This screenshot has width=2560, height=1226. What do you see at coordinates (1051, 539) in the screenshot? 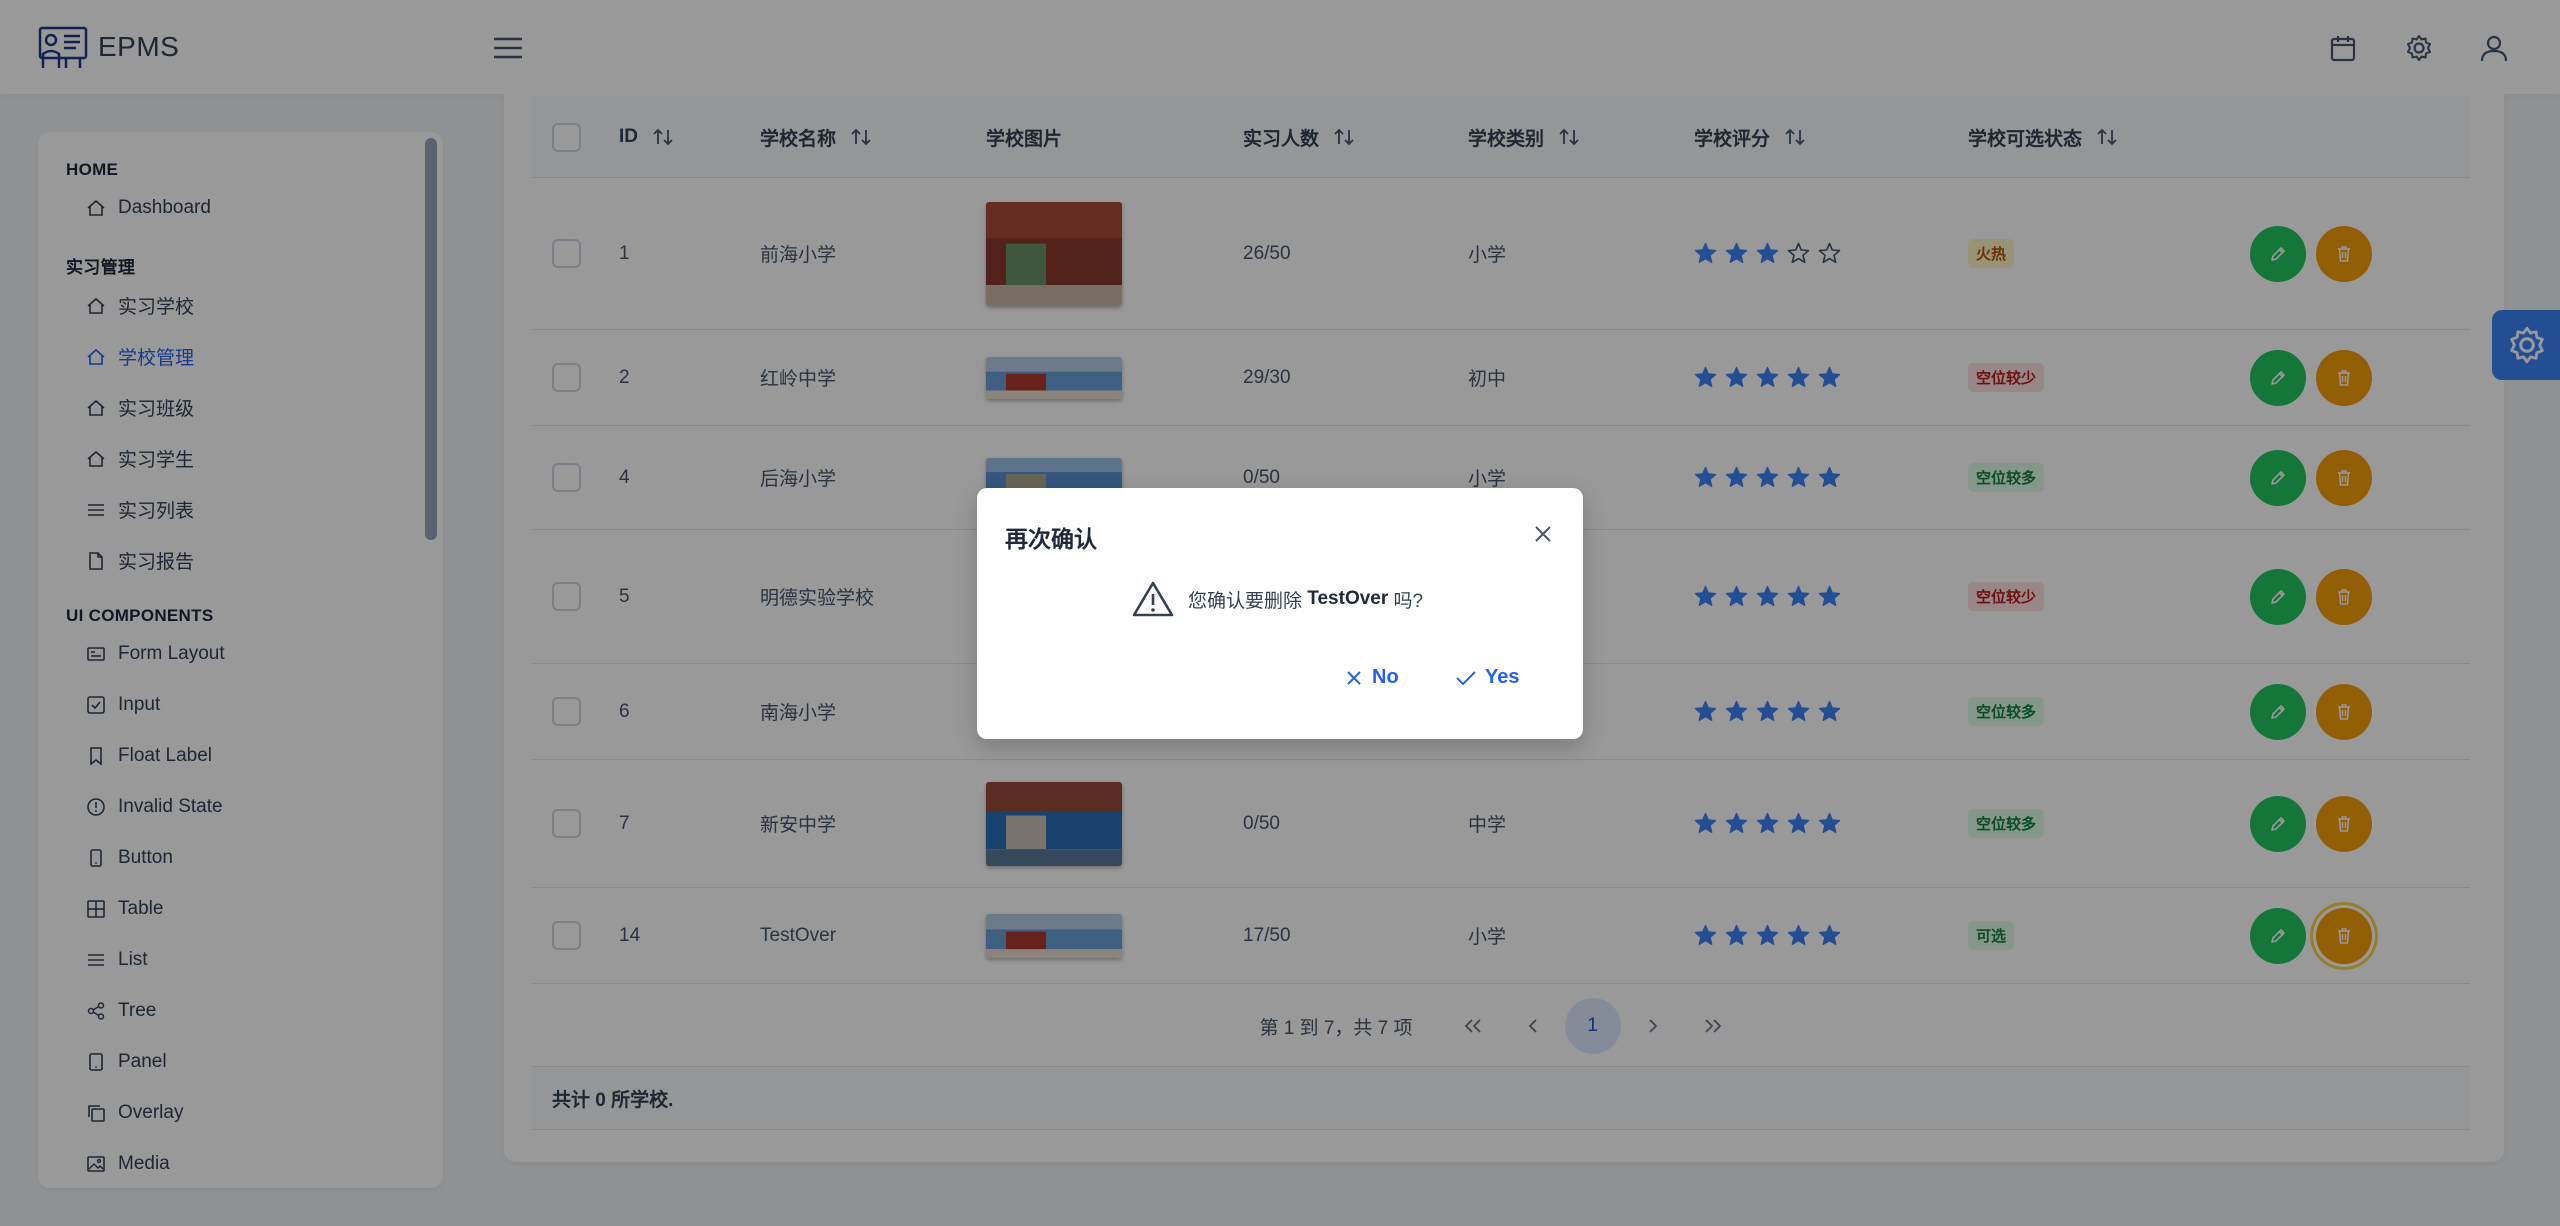
I see `dialog-title: 再次确认` at bounding box center [1051, 539].